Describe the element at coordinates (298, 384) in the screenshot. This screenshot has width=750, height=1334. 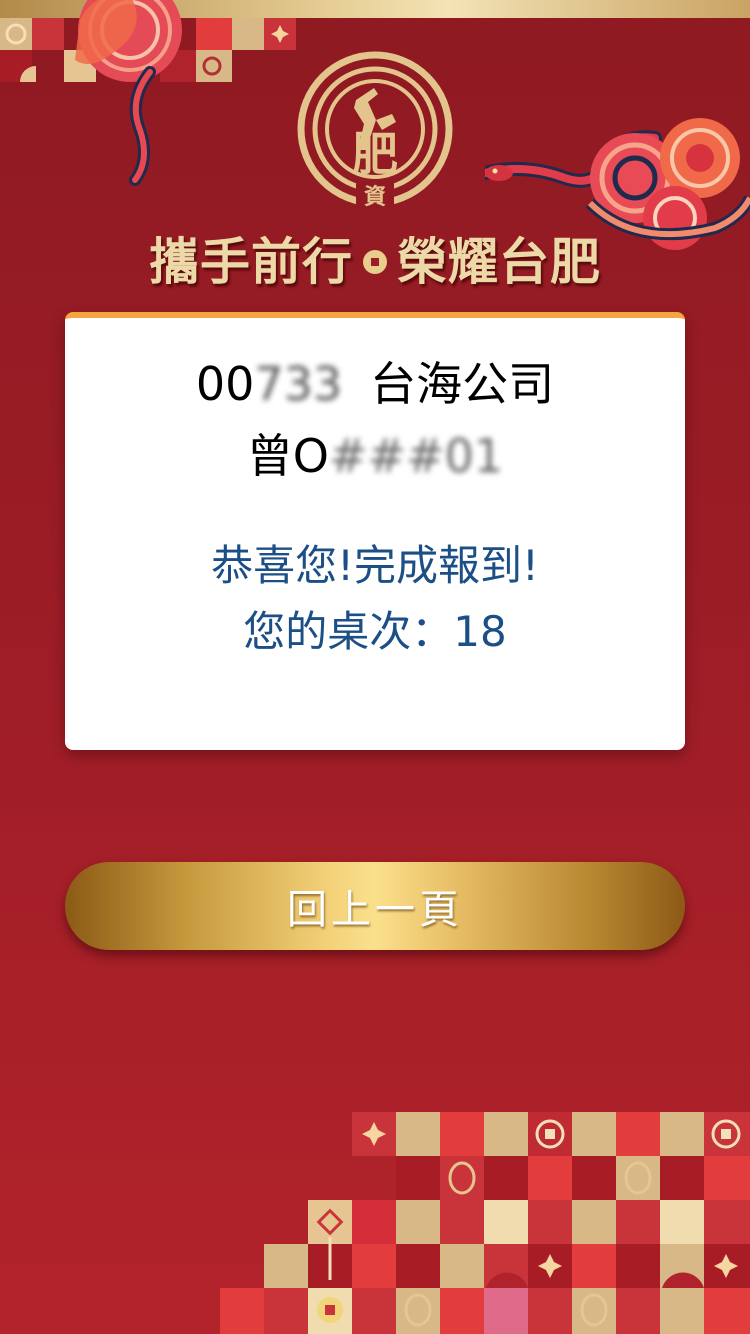
I see `company-code-redacted: 733` at that location.